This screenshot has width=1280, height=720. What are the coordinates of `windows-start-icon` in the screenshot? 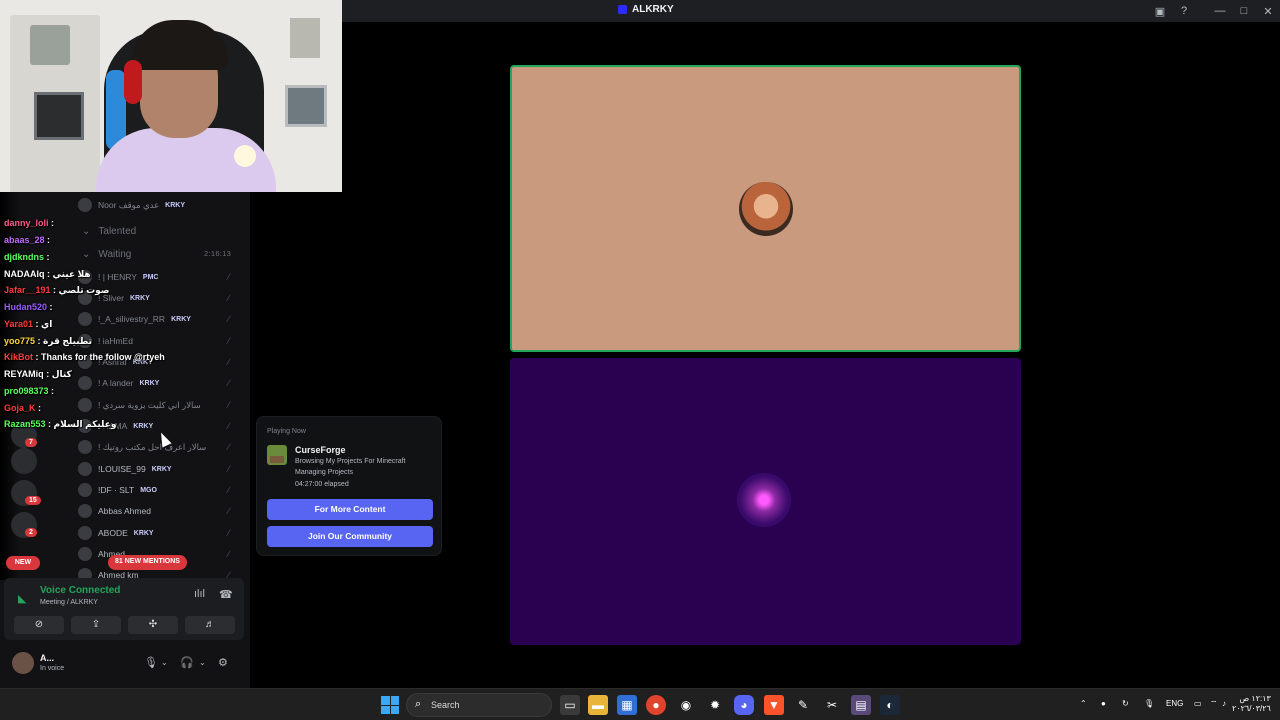 It's located at (390, 705).